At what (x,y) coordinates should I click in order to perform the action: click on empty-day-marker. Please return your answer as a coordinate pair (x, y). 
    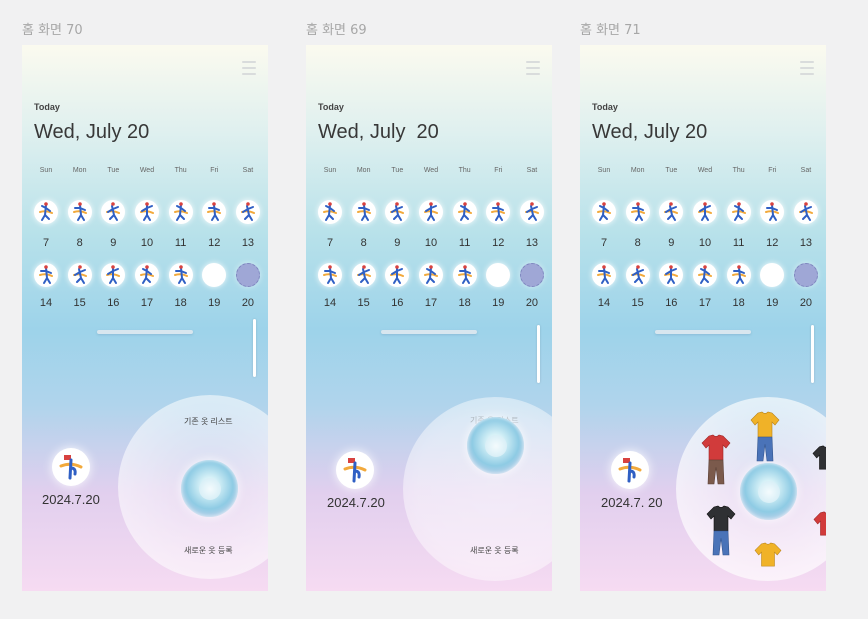
    Looking at the image, I should click on (498, 275).